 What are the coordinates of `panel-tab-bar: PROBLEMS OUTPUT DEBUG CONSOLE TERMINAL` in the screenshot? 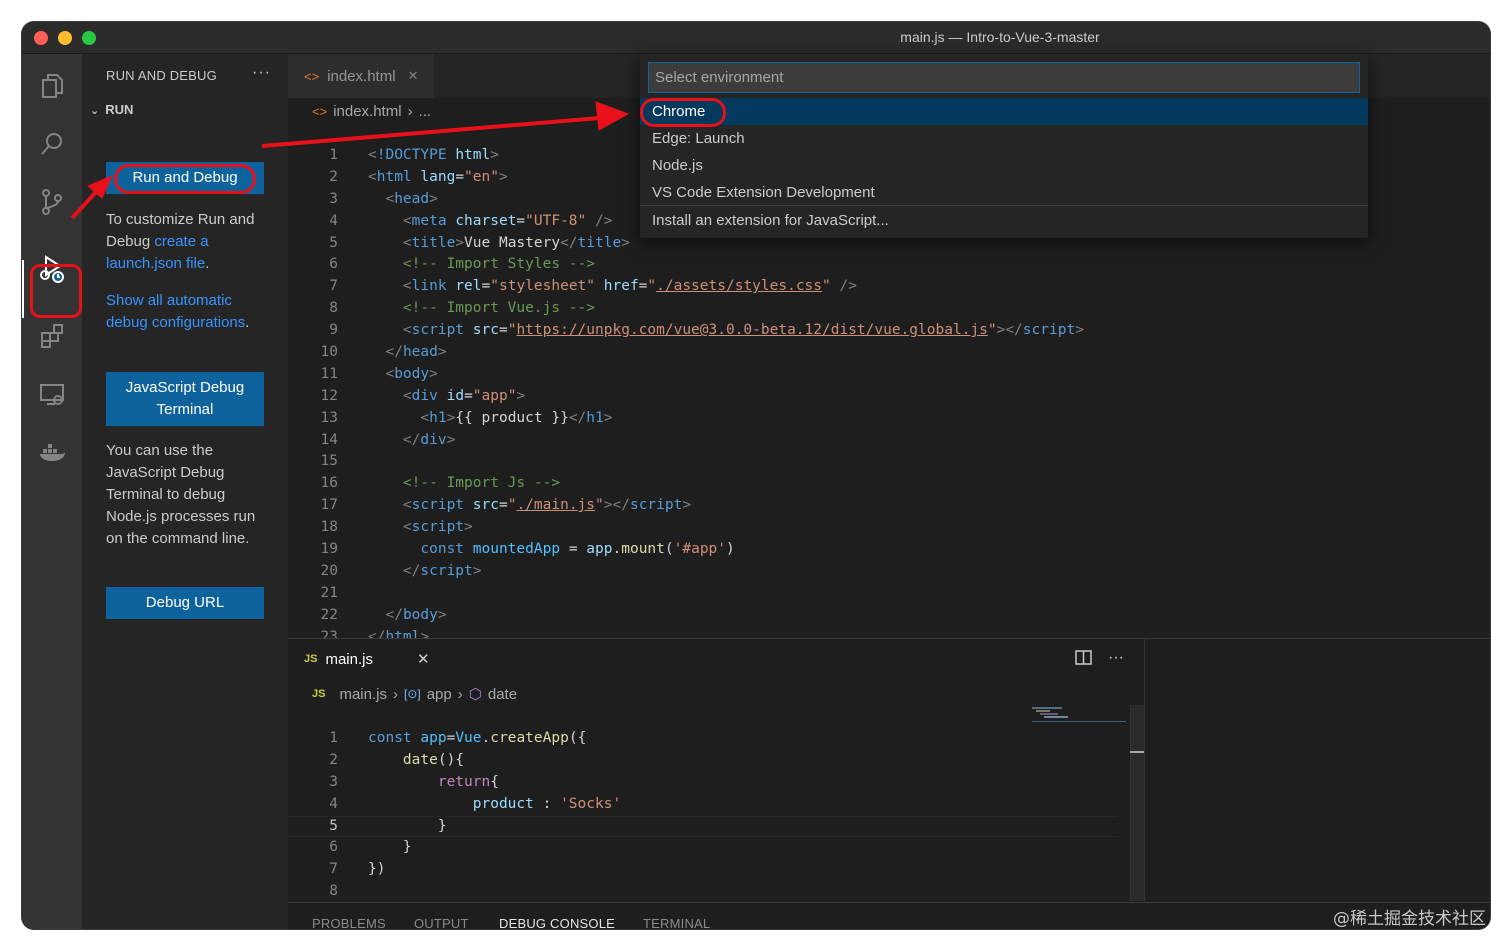 It's located at (889, 915).